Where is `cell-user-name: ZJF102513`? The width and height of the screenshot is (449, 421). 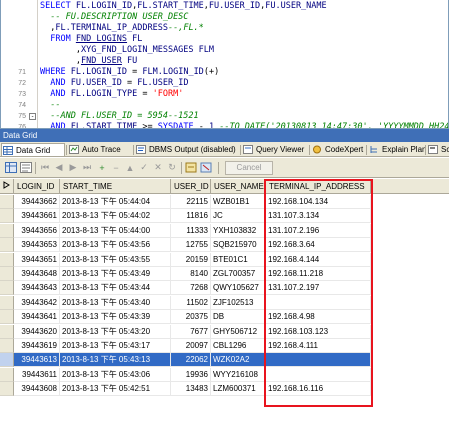 cell-user-name: ZJF102513 is located at coordinates (238, 302).